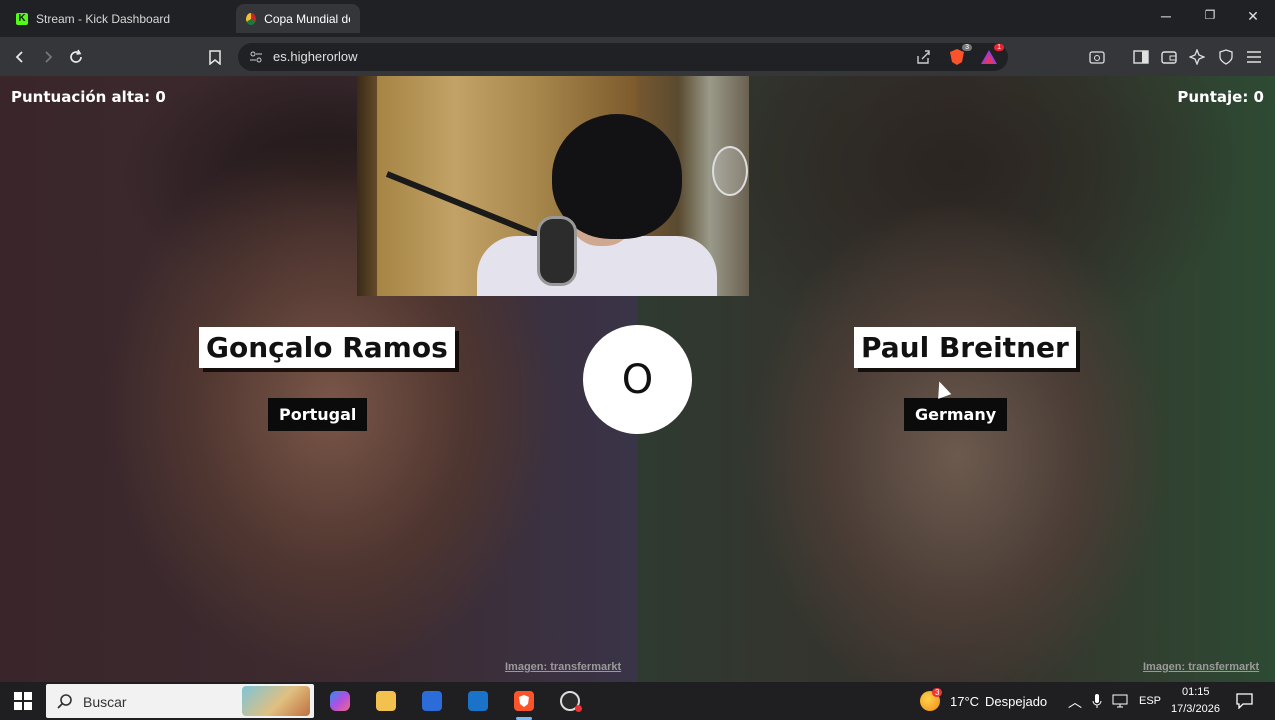 The height and width of the screenshot is (720, 1275). I want to click on right-player-country: Germany, so click(956, 414).